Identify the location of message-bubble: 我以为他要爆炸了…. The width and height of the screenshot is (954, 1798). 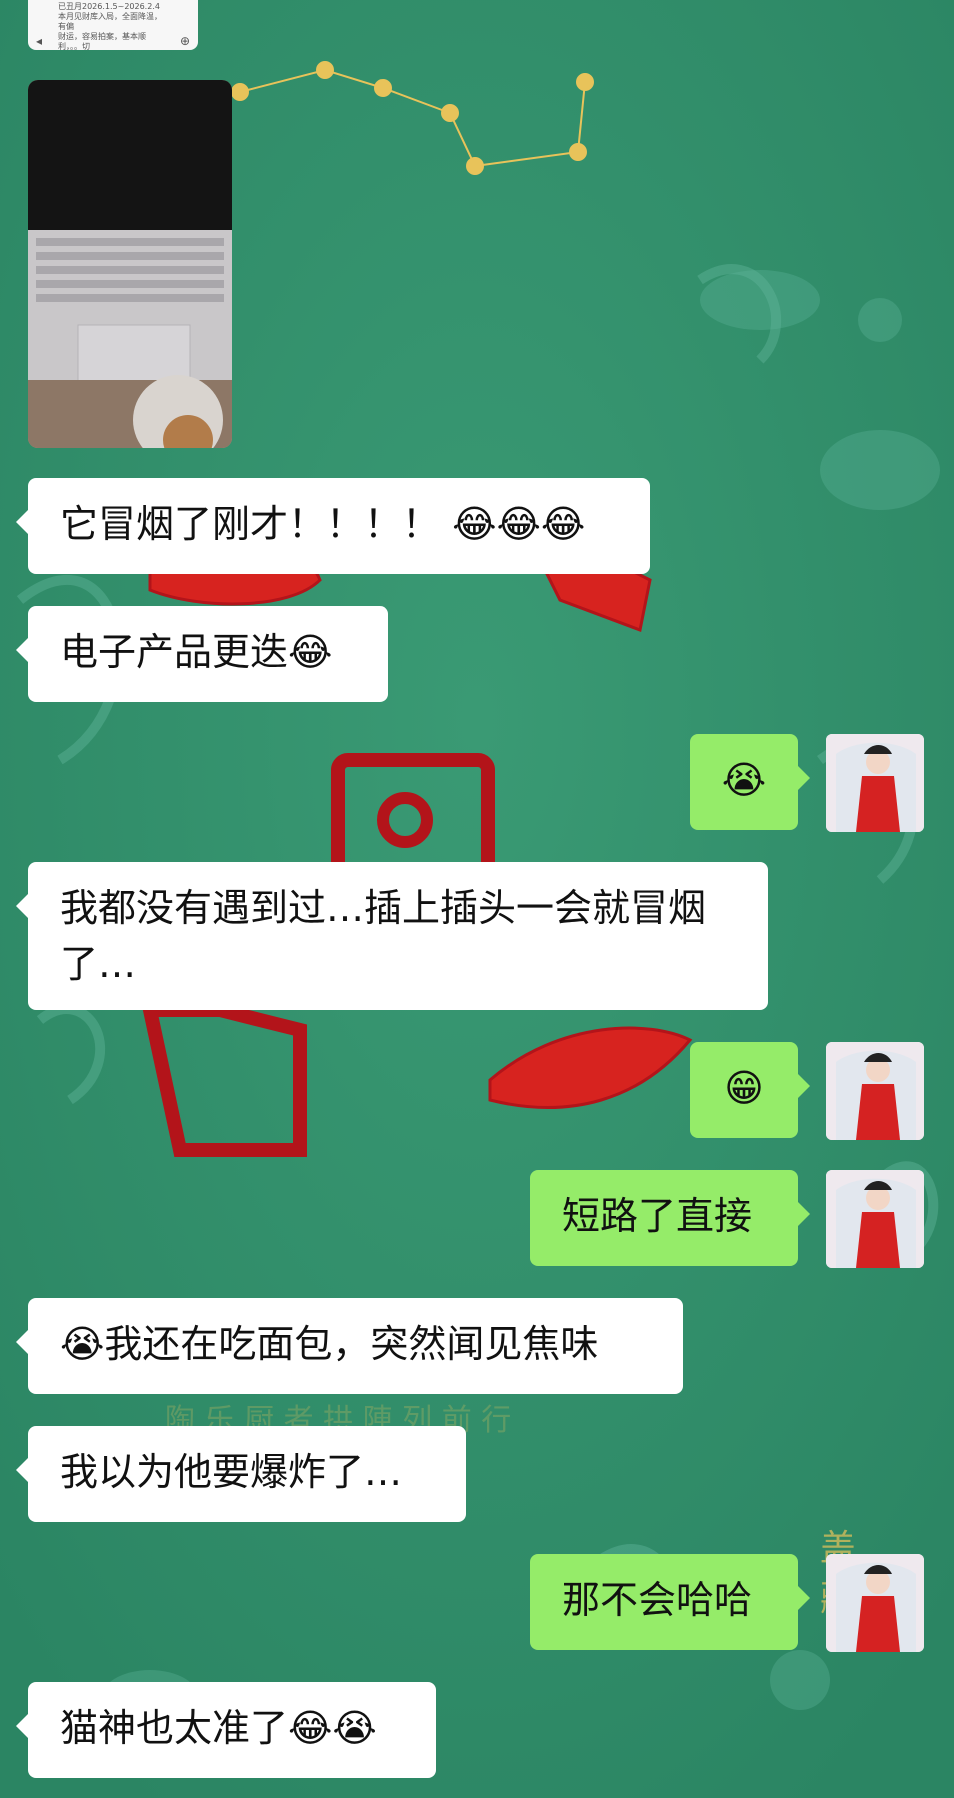
(241, 1474).